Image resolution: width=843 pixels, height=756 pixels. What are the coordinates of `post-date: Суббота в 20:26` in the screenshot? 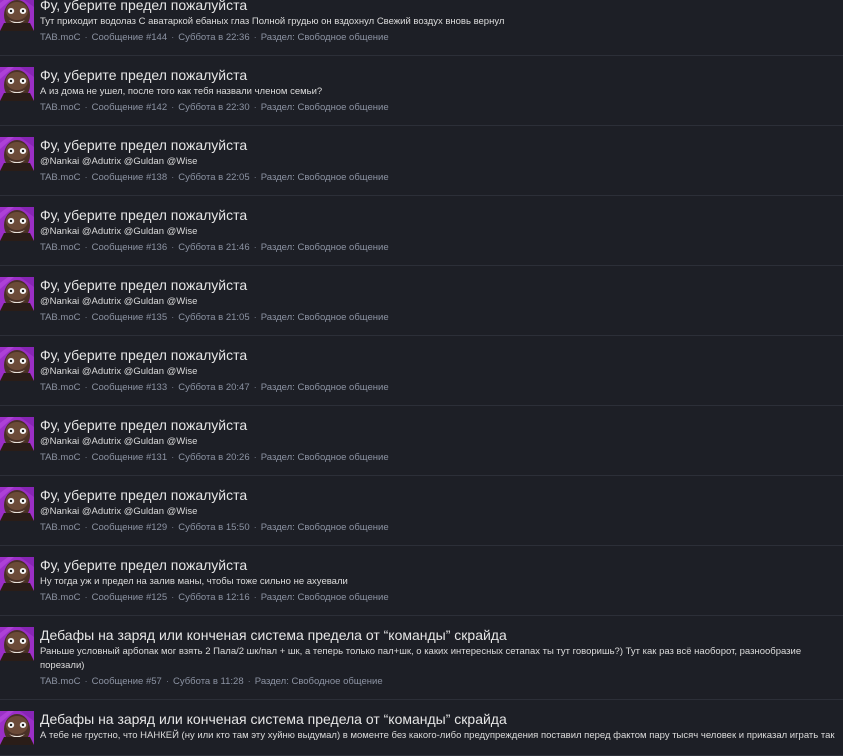 It's located at (214, 457).